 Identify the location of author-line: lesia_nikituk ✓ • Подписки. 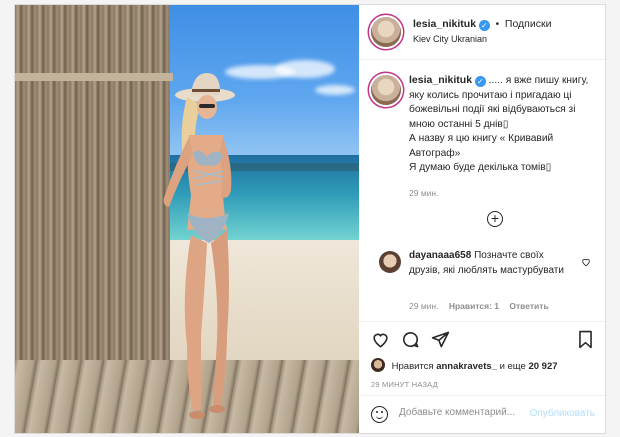
(482, 24).